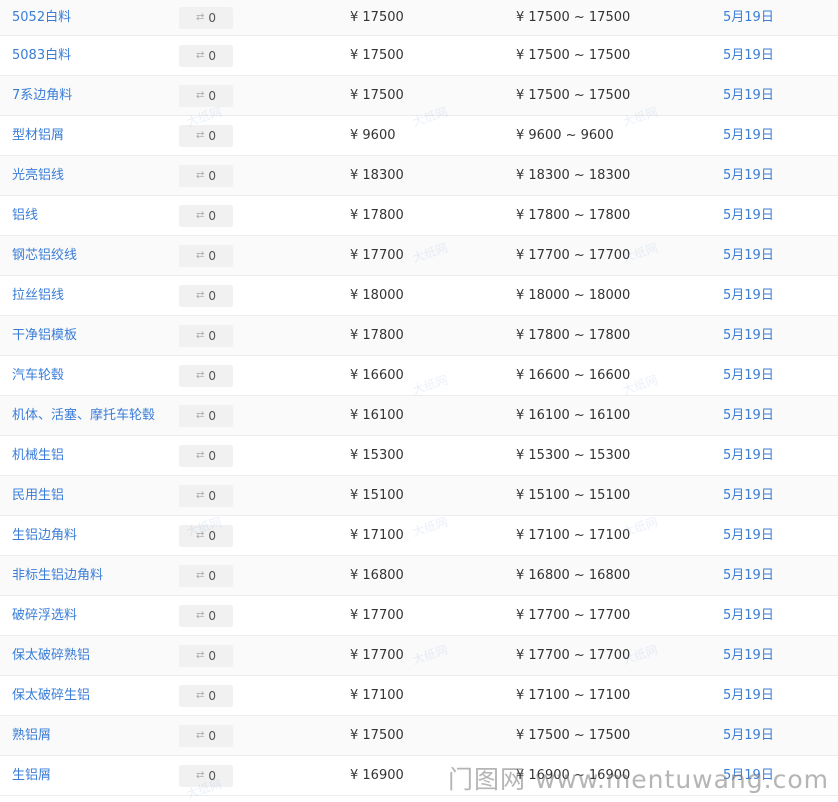 Image resolution: width=838 pixels, height=802 pixels. I want to click on table-row: 型材铝屑 ⇄ 0 ¥ 9600 ¥ 9600 ~ 9600 5月19日, so click(419, 136).